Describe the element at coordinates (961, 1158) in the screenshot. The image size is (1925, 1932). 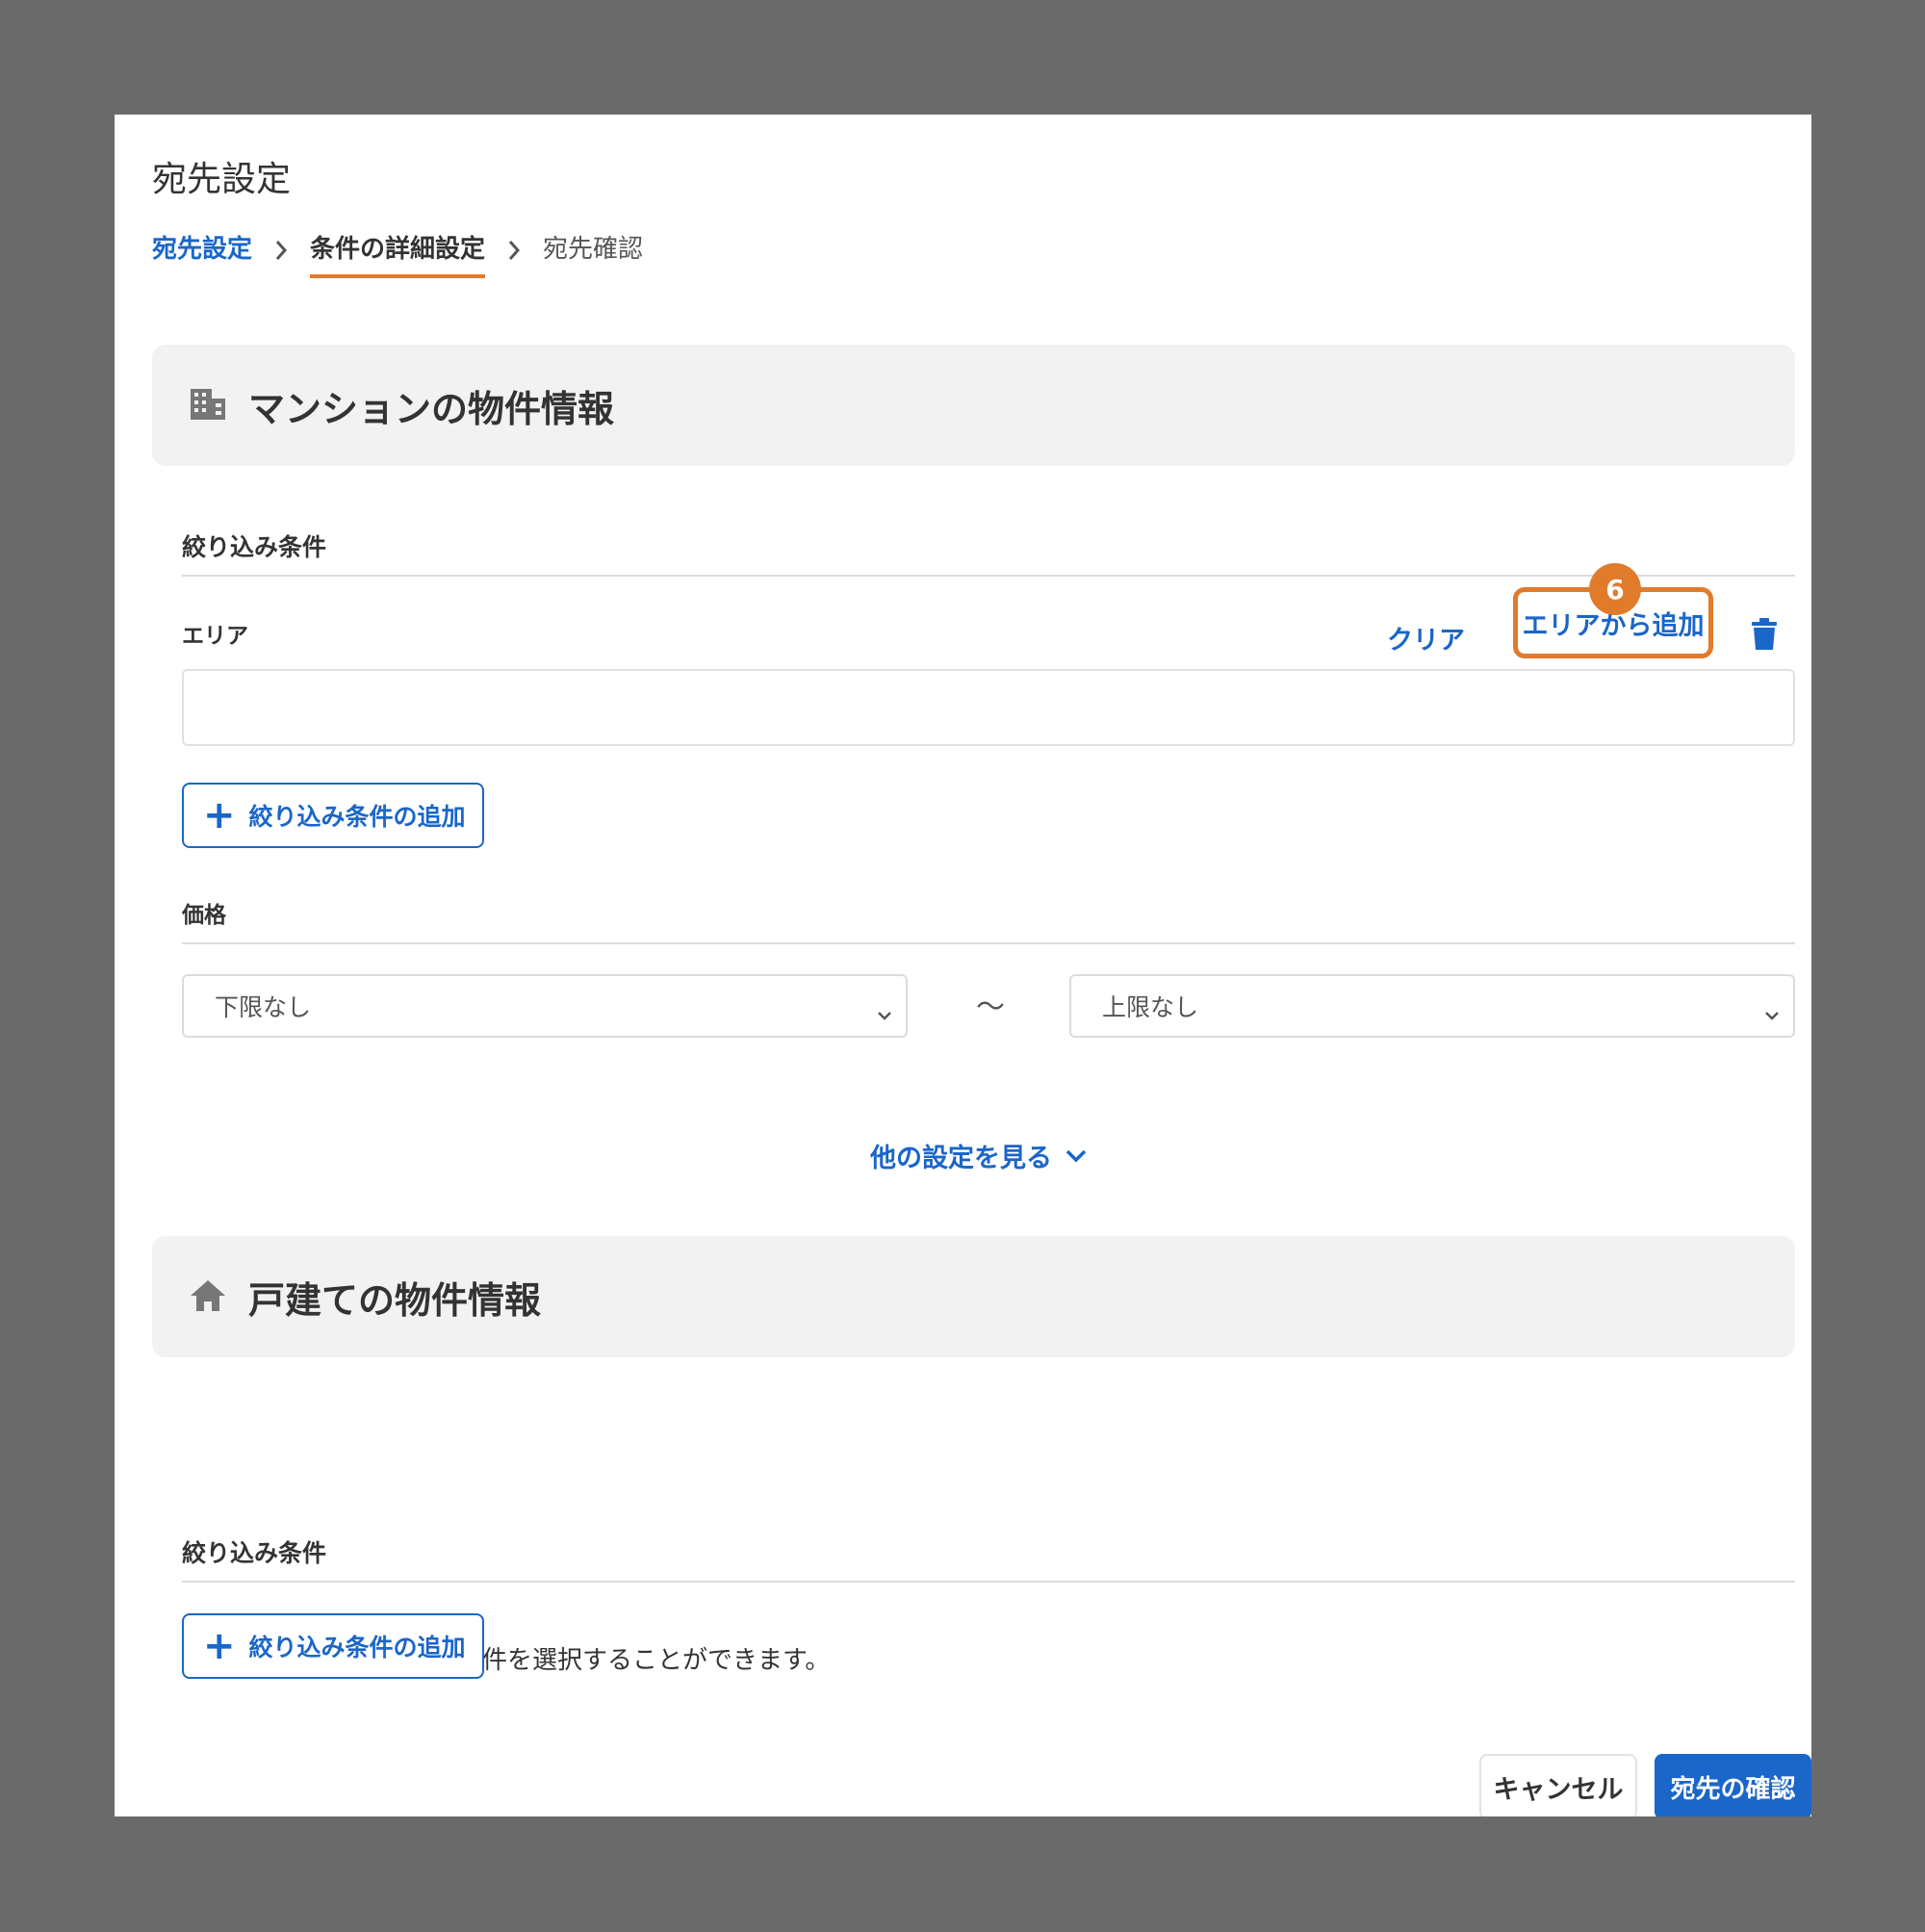
I see `show-more-settings-label: 他の設定を見る` at that location.